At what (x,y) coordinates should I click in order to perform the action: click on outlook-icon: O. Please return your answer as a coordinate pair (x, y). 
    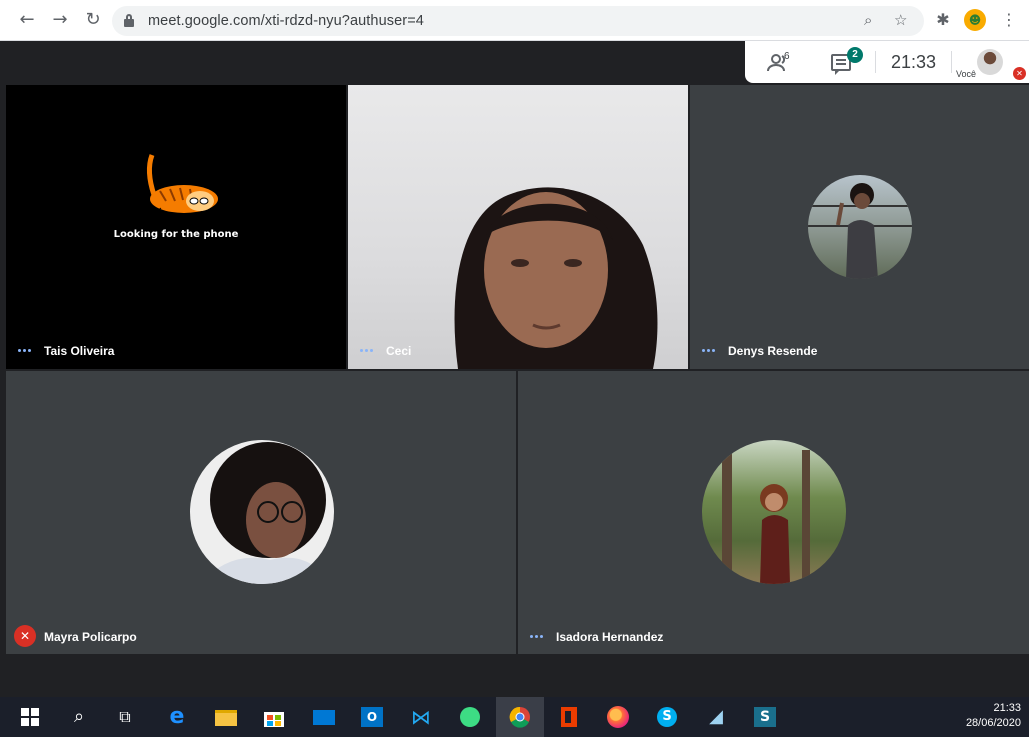
    Looking at the image, I should click on (372, 717).